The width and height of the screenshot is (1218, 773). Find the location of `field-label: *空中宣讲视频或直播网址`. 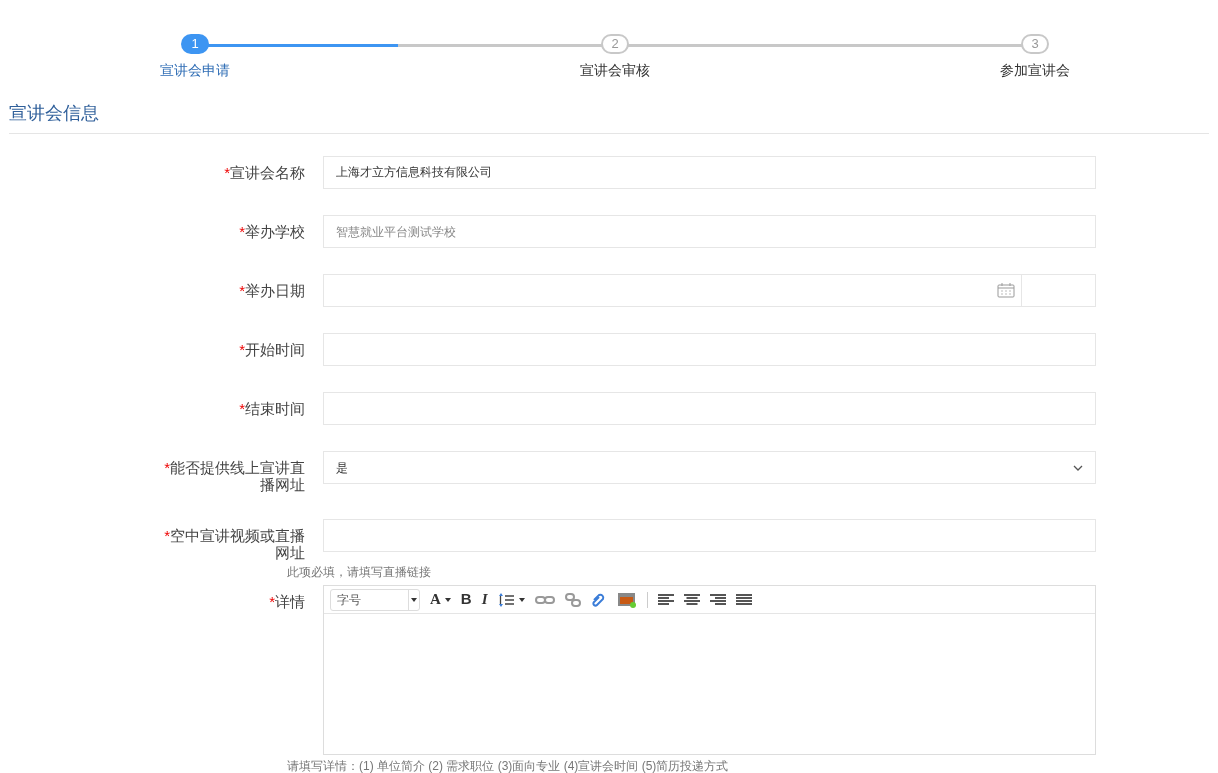

field-label: *空中宣讲视频或直播网址 is located at coordinates (234, 543).